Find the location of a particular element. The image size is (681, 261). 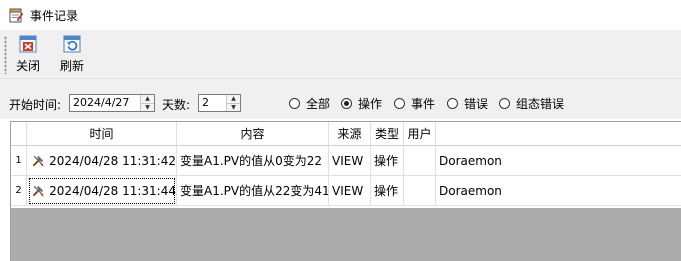

radio-selected-icon is located at coordinates (346, 103).